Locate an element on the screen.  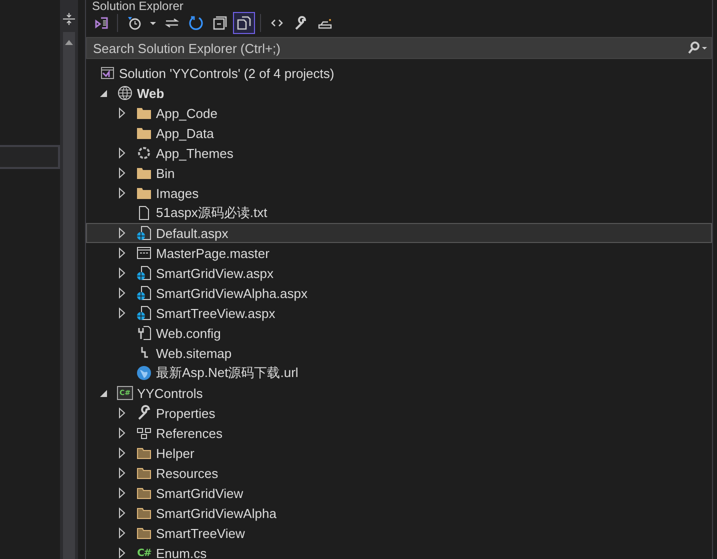
item-label: Web is located at coordinates (150, 93).